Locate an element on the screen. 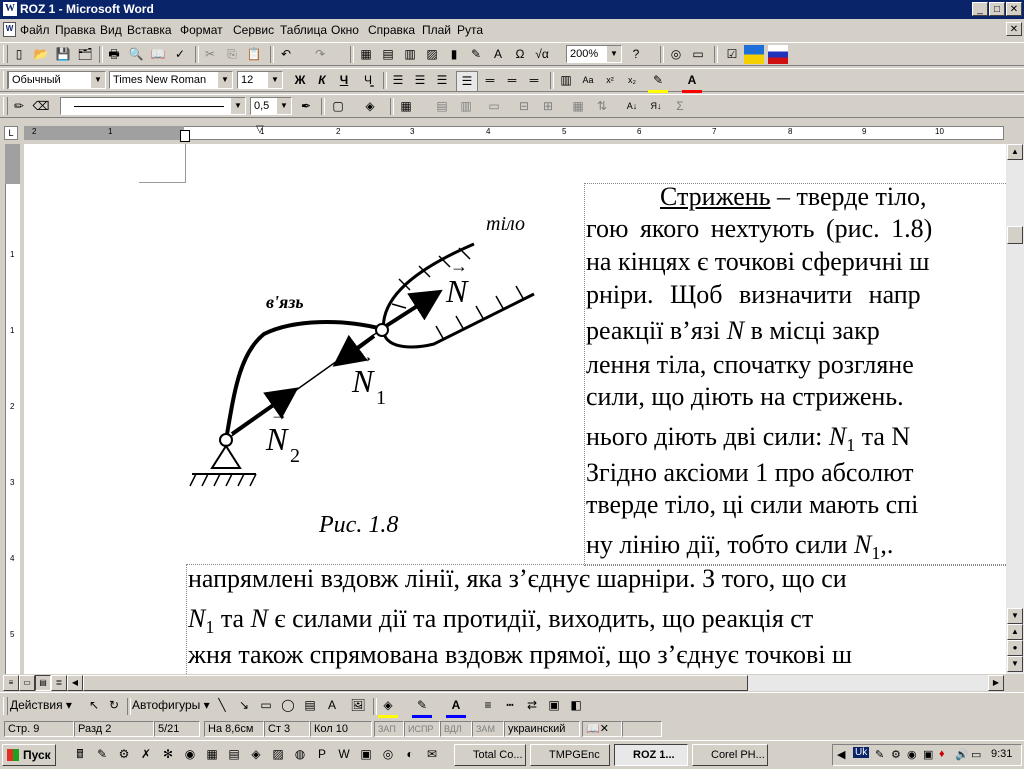  italic-button: К is located at coordinates (322, 80).